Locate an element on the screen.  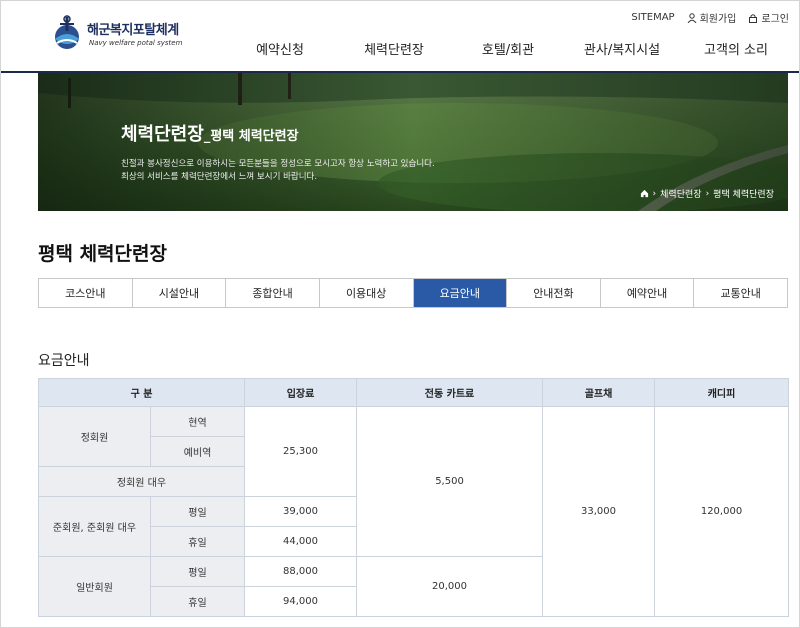
cell-caddie: 120,000 is located at coordinates (722, 511).